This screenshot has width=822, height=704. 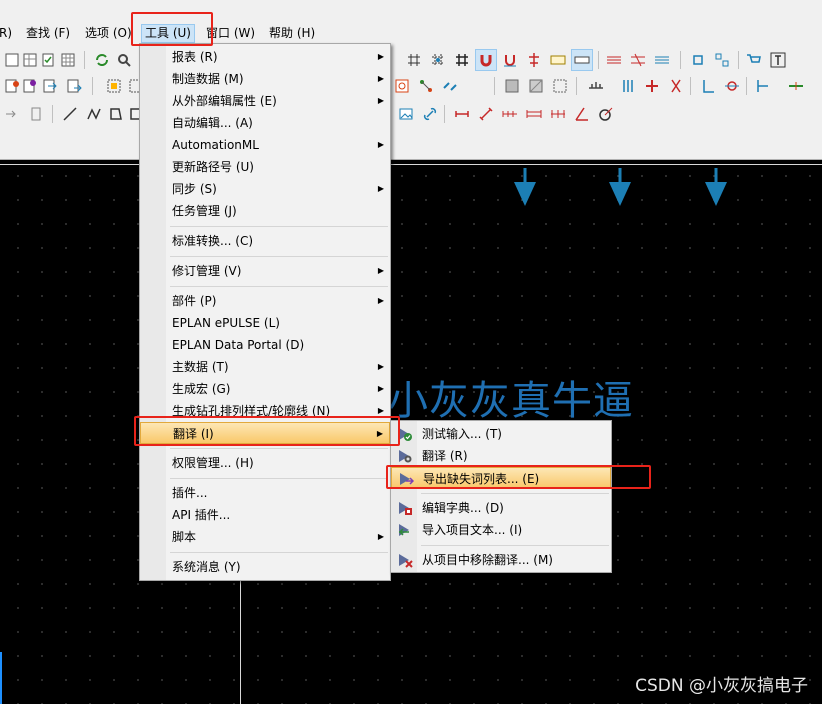 I want to click on refresh-icon, so click(x=102, y=60).